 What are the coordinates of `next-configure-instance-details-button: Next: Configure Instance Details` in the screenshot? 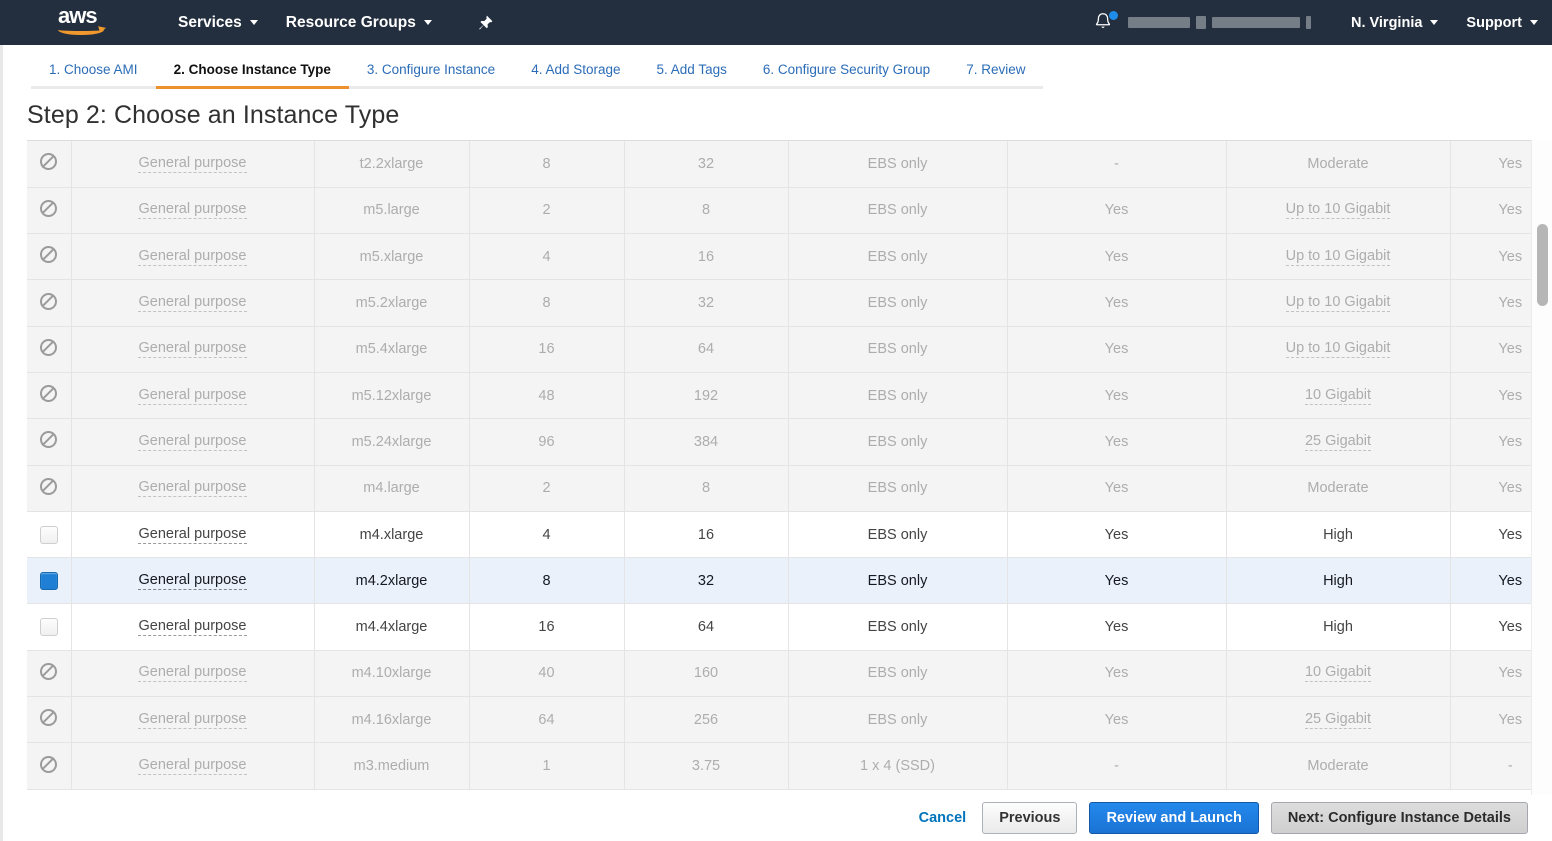 It's located at (1399, 818).